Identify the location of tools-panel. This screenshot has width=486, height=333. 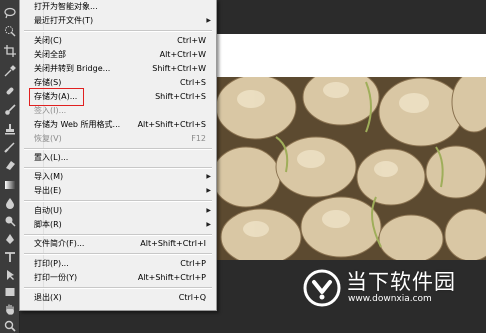
(10, 166).